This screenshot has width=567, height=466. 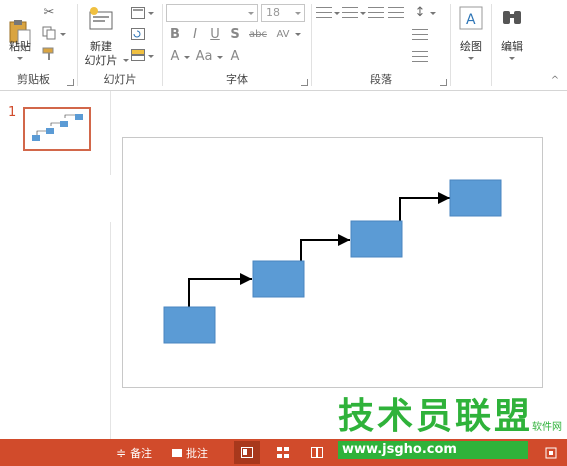 What do you see at coordinates (49, 12) in the screenshot?
I see `cut-icon: ✂` at bounding box center [49, 12].